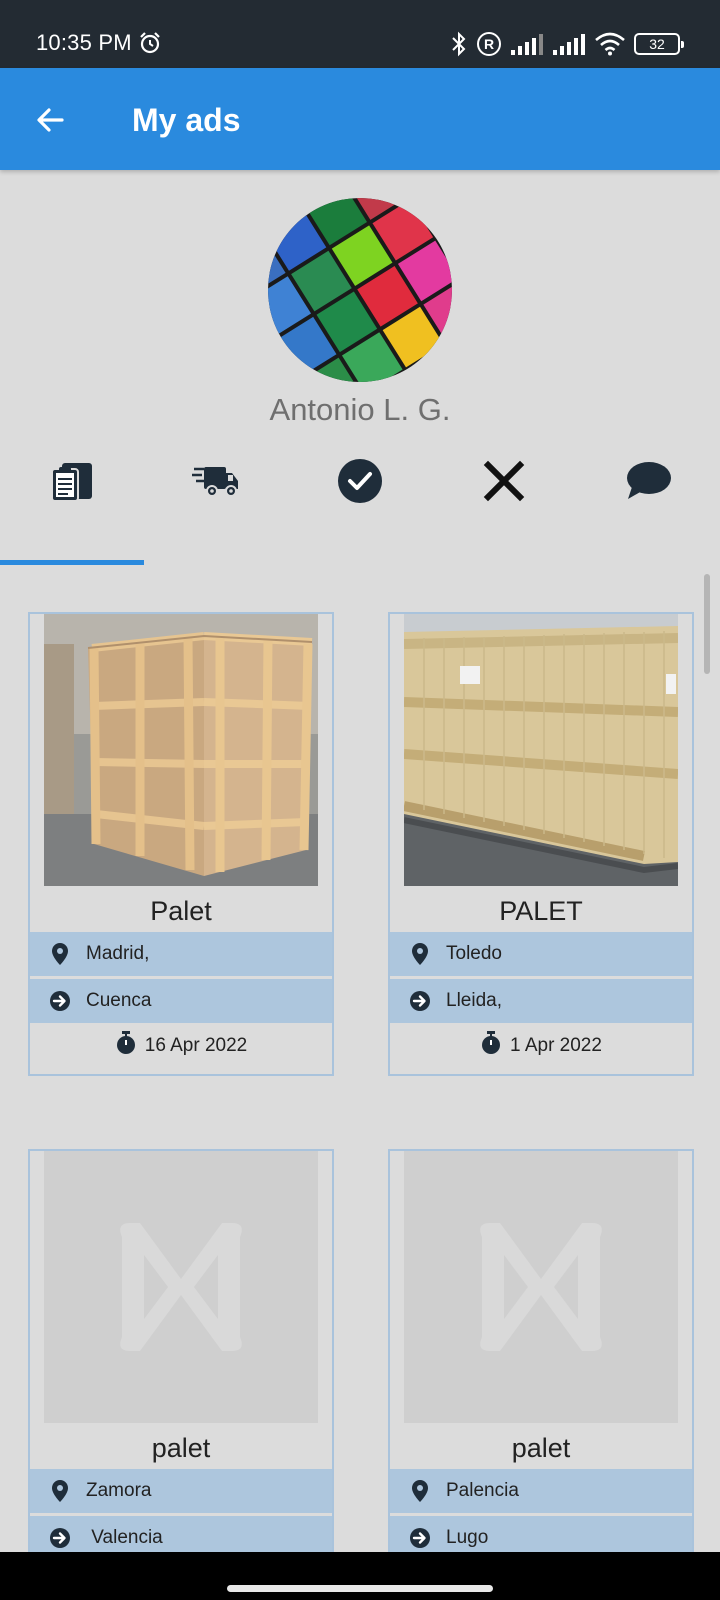  I want to click on alarm-icon, so click(150, 43).